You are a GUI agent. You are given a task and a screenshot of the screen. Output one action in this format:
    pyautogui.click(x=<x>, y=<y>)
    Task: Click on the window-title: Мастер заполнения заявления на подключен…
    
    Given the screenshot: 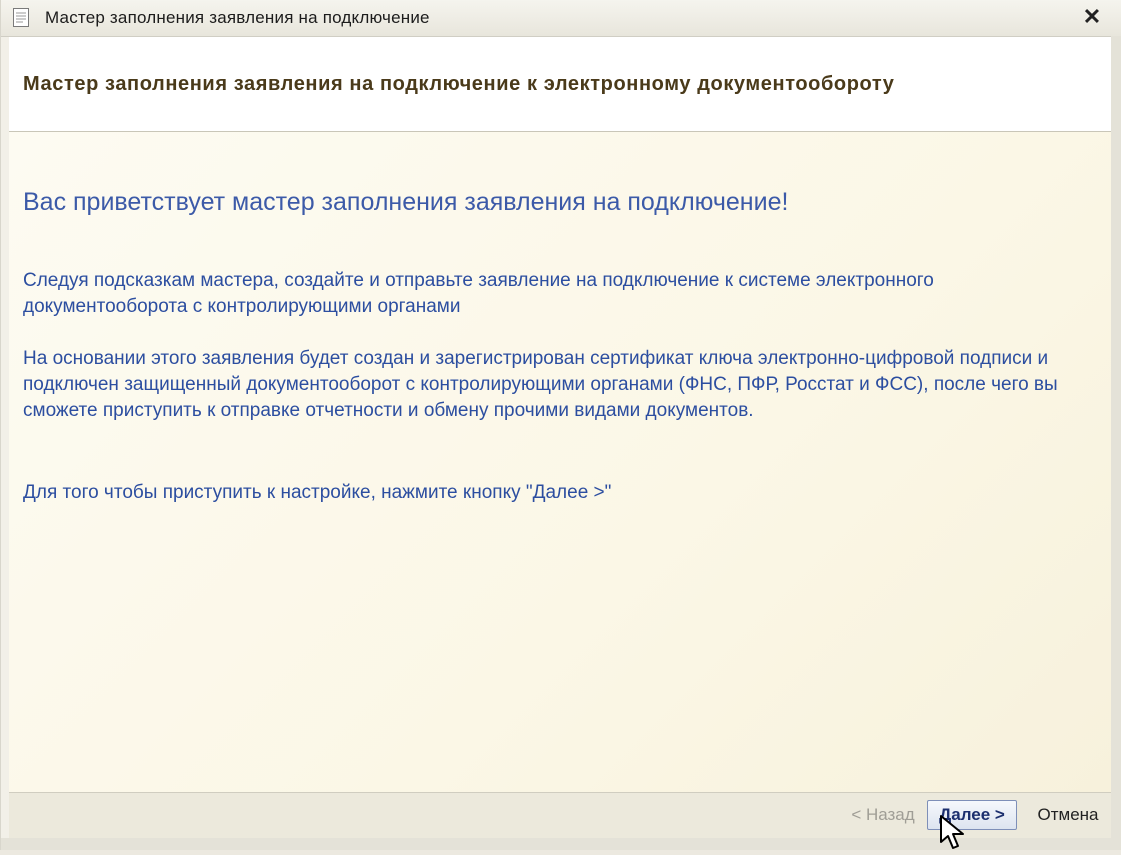 What is the action you would take?
    pyautogui.click(x=237, y=17)
    